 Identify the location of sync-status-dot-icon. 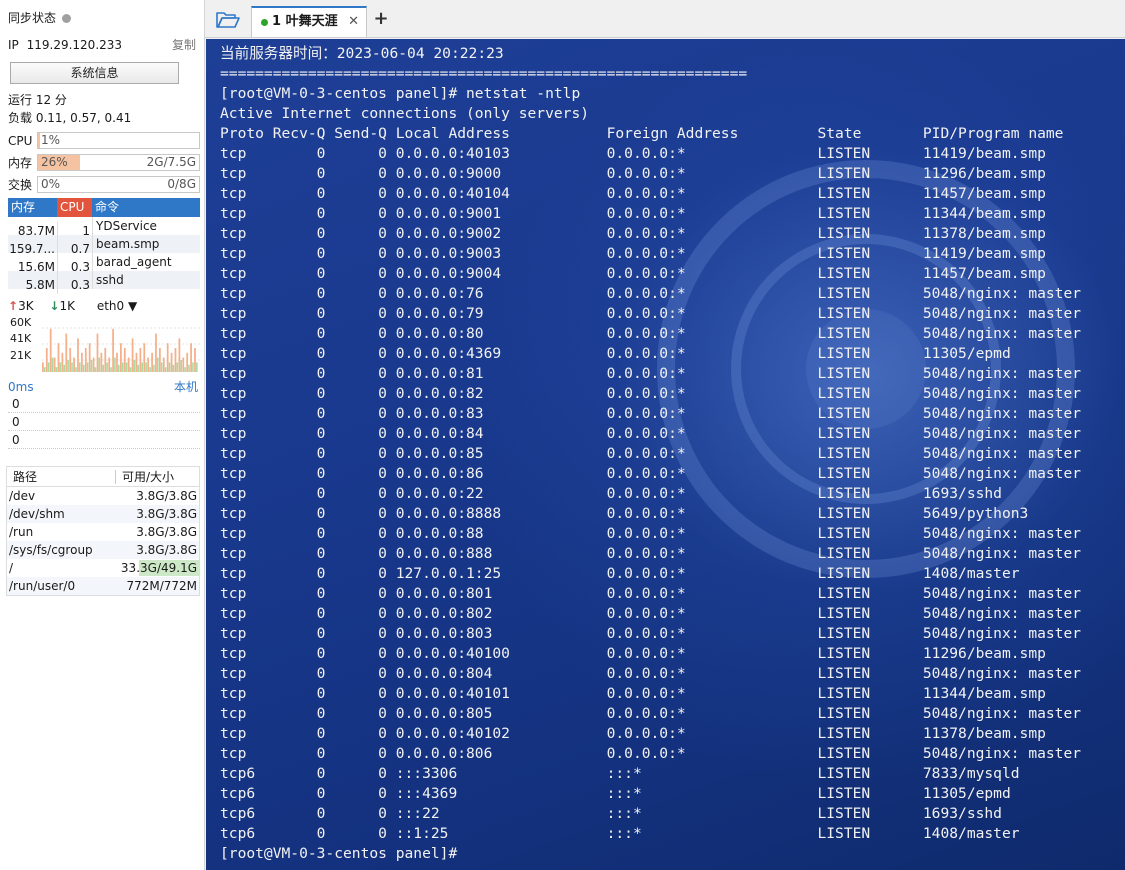
(67, 18).